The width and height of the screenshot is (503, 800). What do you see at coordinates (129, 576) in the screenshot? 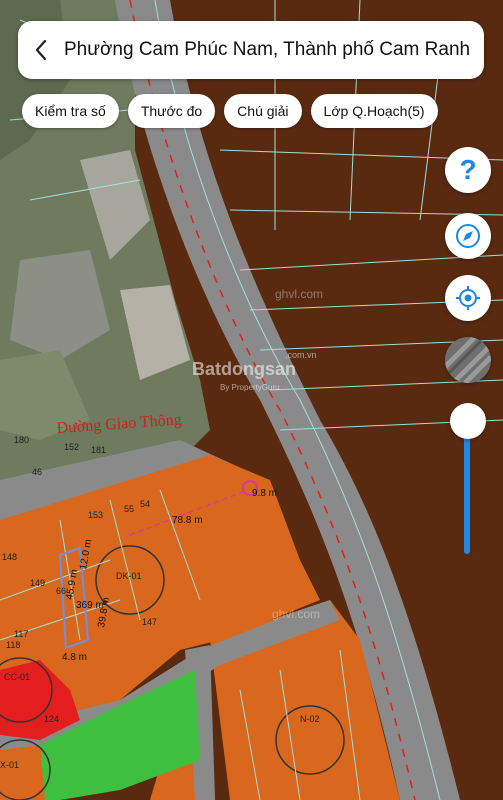
I see `zone-code: DK-01` at bounding box center [129, 576].